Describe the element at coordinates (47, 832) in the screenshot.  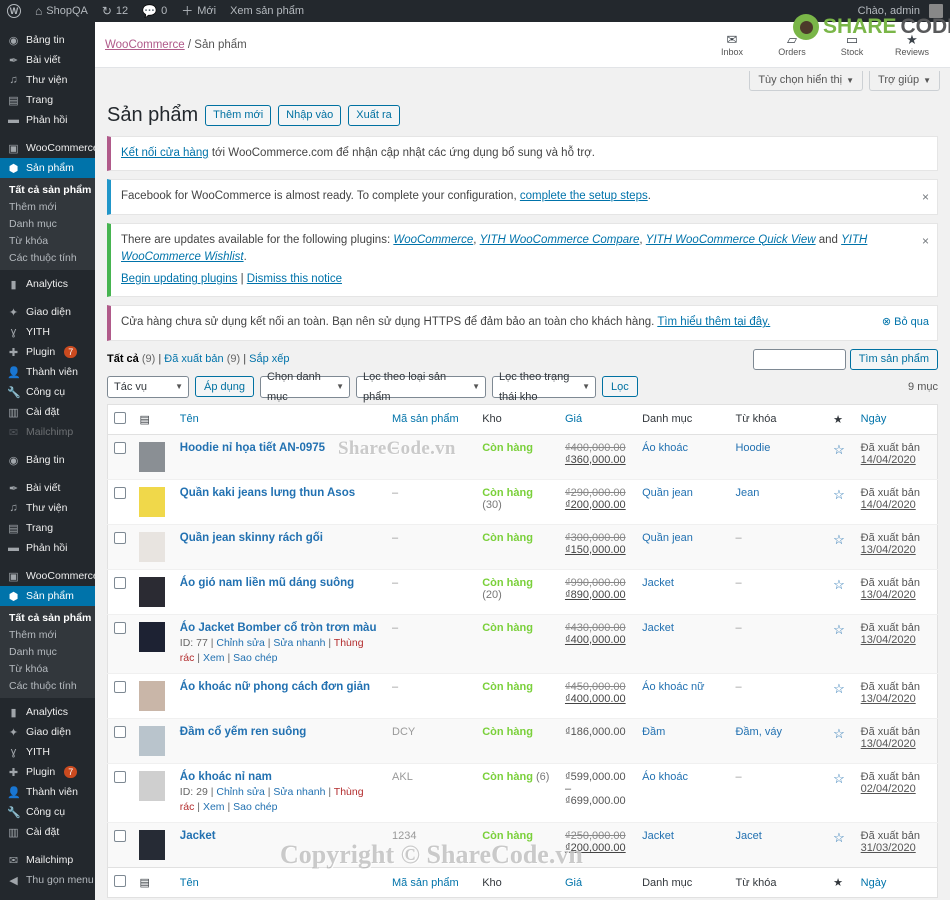
I see `sidebar-item-settings-2: ▥ Cài đặt` at that location.